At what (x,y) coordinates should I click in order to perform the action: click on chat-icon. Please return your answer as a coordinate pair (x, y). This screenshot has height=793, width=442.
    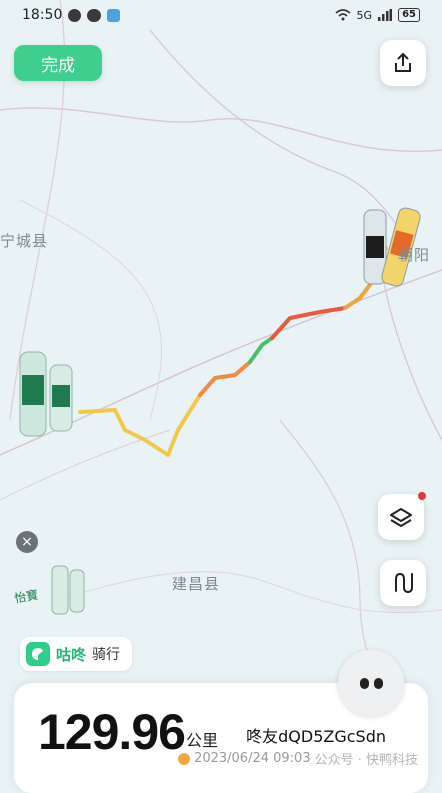
    Looking at the image, I should click on (94, 15).